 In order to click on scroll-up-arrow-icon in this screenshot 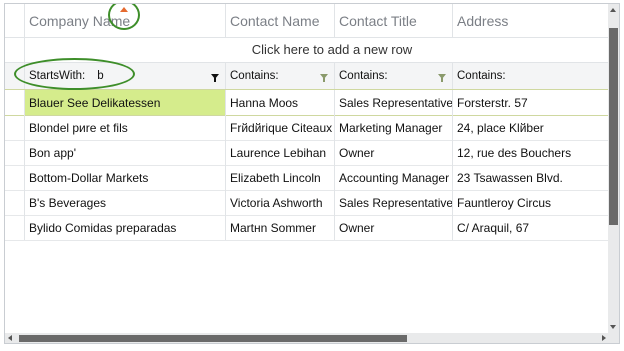, I will do `click(613, 10)`.